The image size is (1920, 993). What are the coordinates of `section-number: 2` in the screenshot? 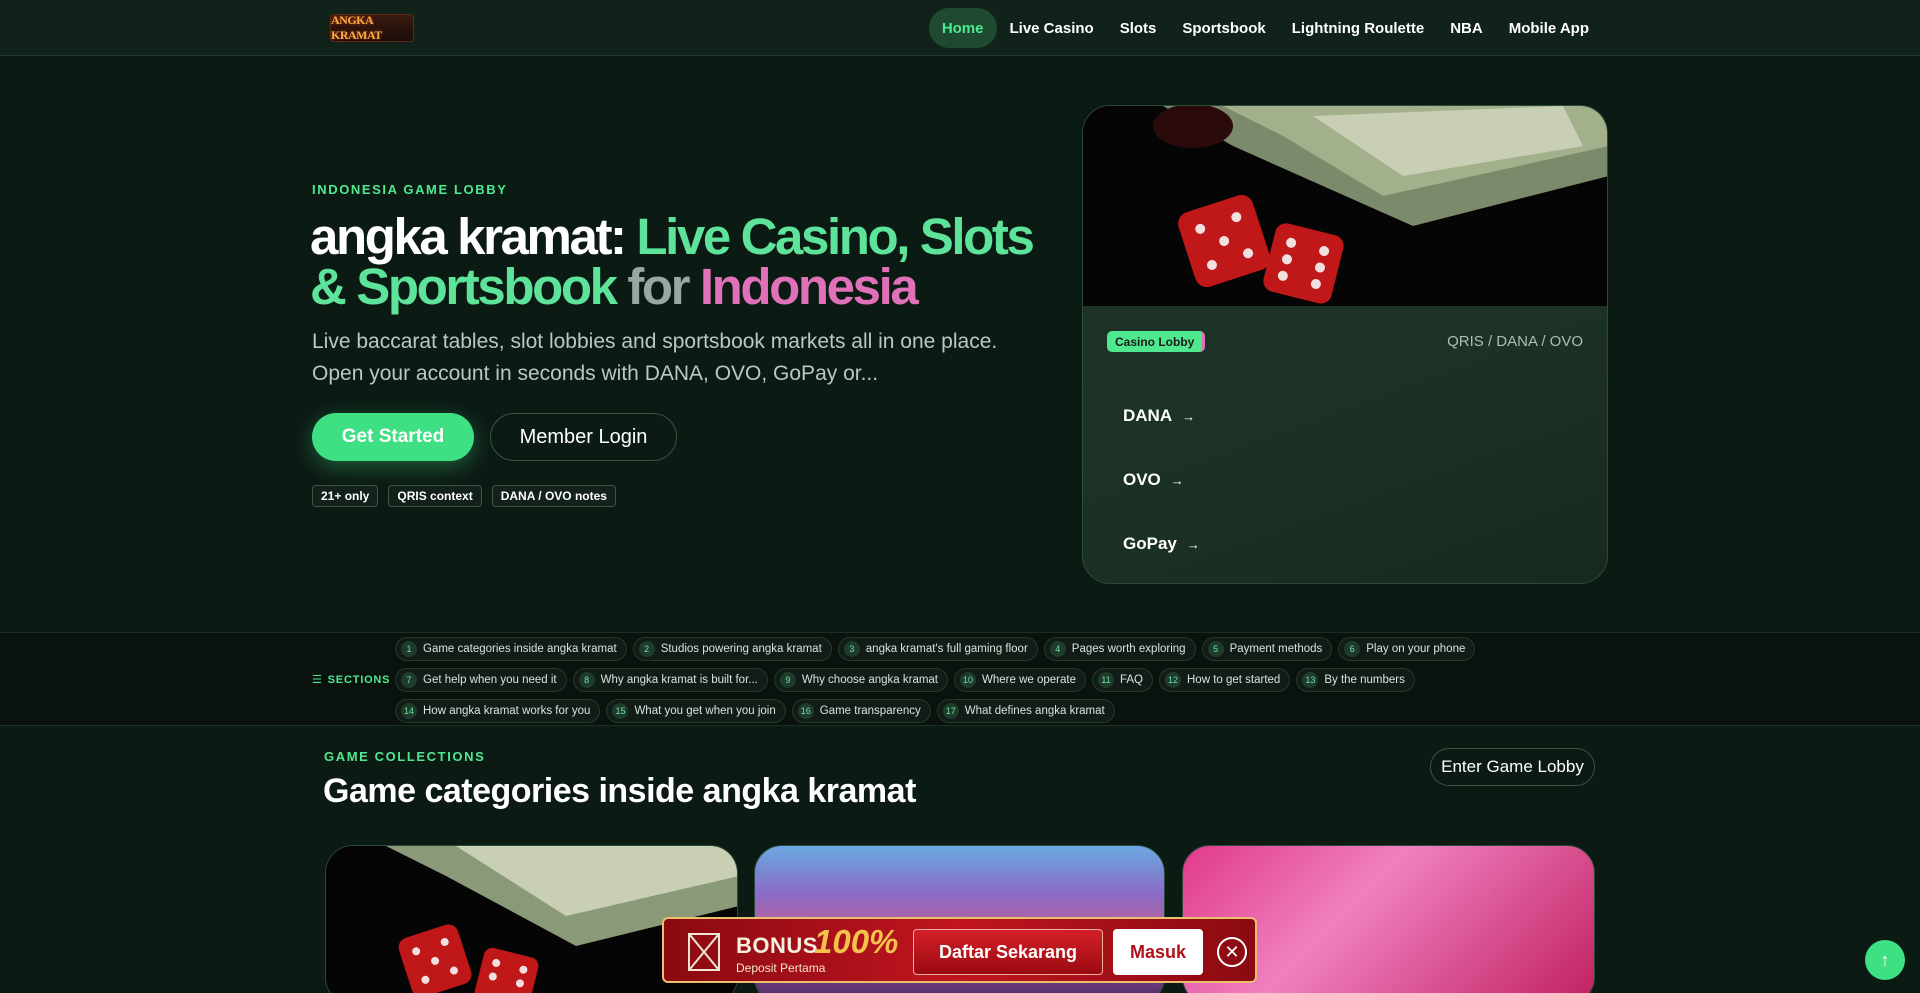 It's located at (646, 649).